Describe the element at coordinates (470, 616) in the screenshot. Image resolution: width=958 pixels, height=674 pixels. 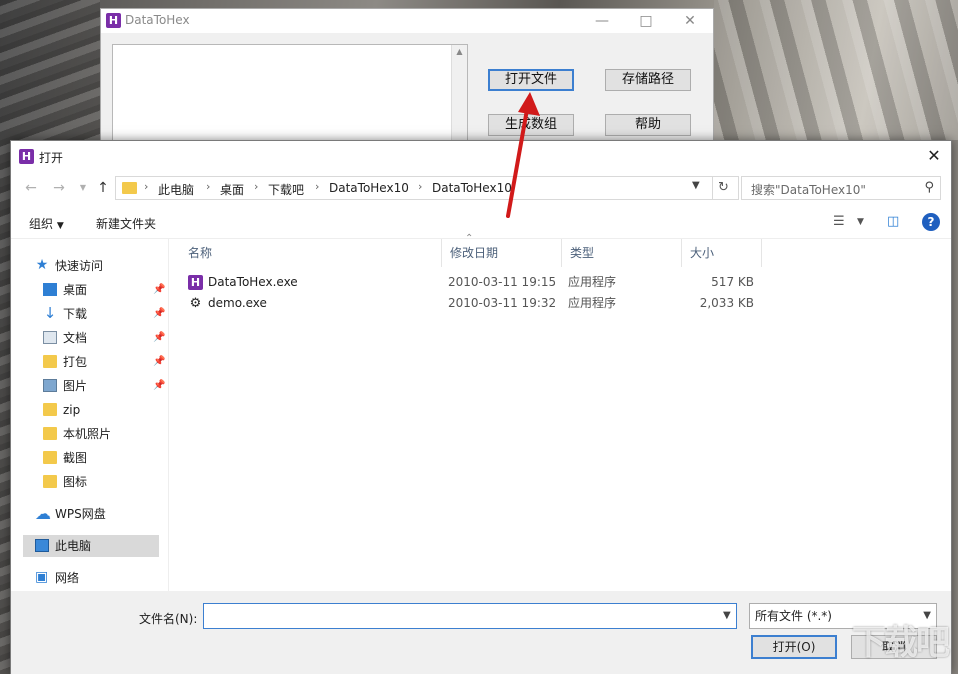
I see `filename-input` at that location.